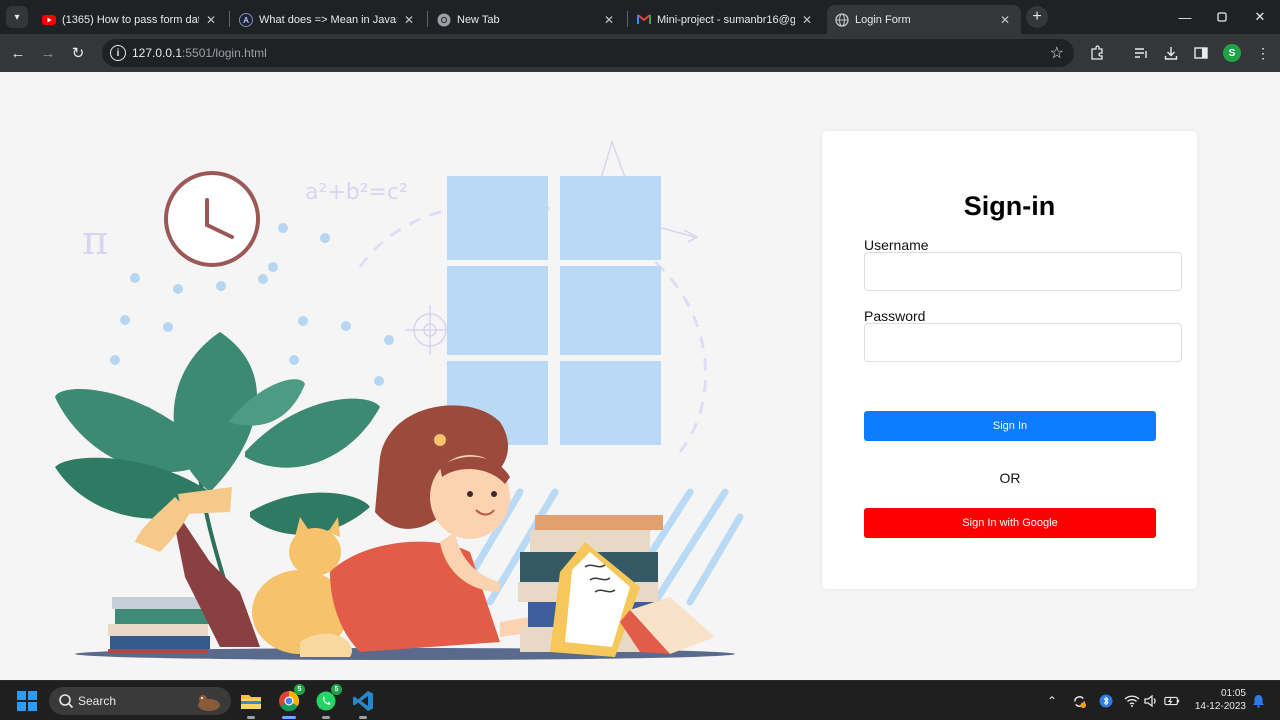  Describe the element at coordinates (1132, 701) in the screenshot. I see `wifi-icon` at that location.